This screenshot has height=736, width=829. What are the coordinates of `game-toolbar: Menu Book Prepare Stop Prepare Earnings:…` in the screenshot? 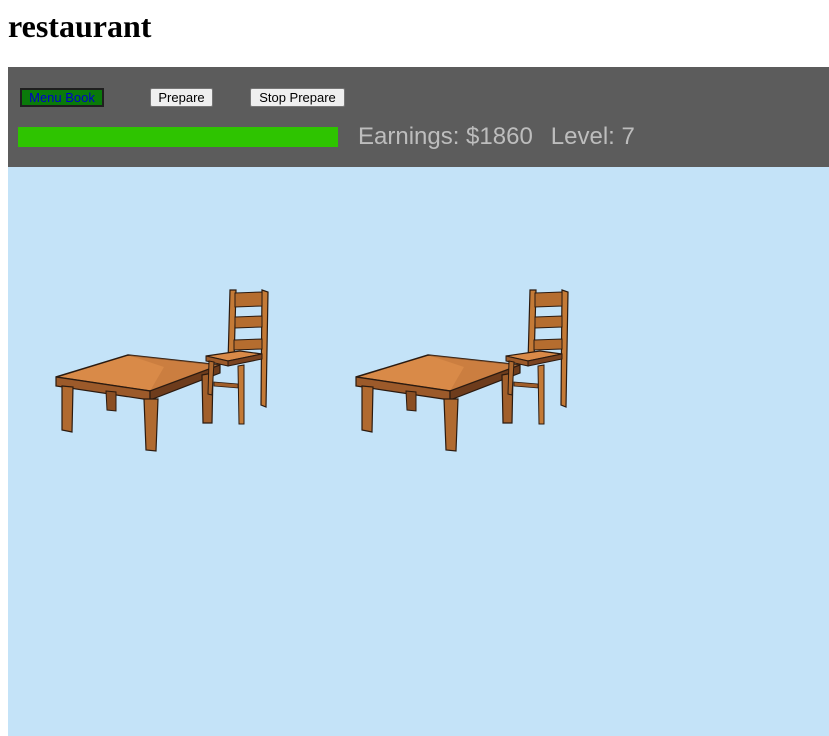 It's located at (418, 117).